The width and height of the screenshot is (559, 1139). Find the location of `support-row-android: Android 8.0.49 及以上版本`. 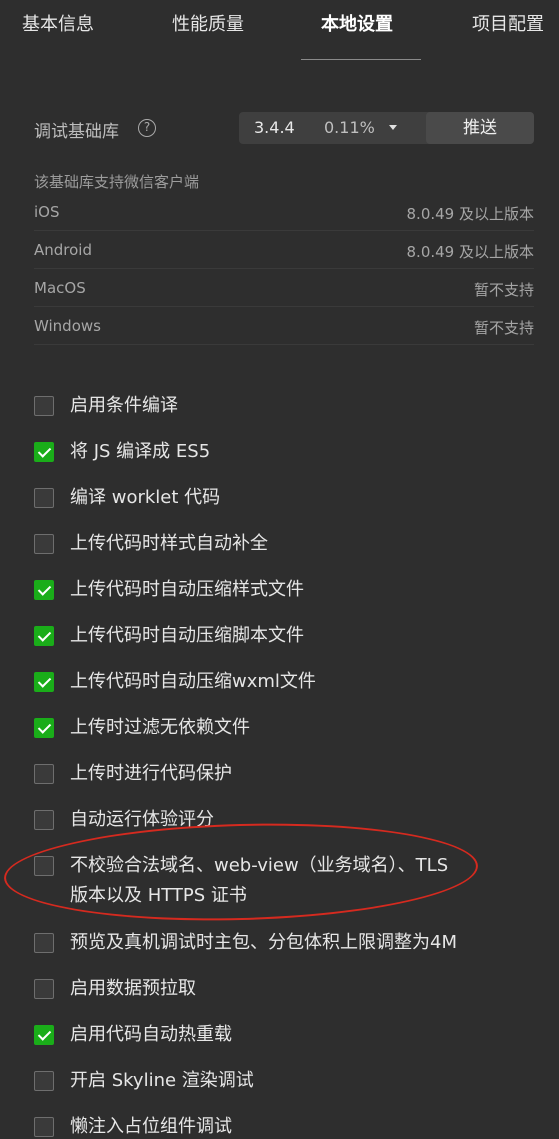

support-row-android: Android 8.0.49 及以上版本 is located at coordinates (284, 253).